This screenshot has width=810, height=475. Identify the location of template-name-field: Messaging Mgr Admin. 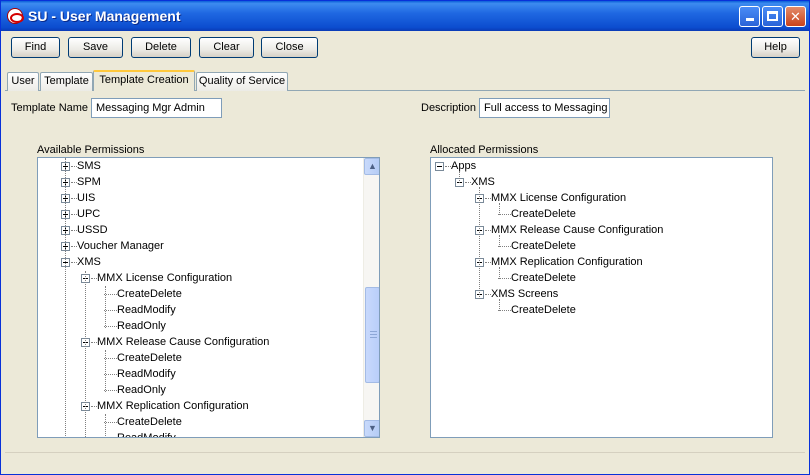
(156, 108).